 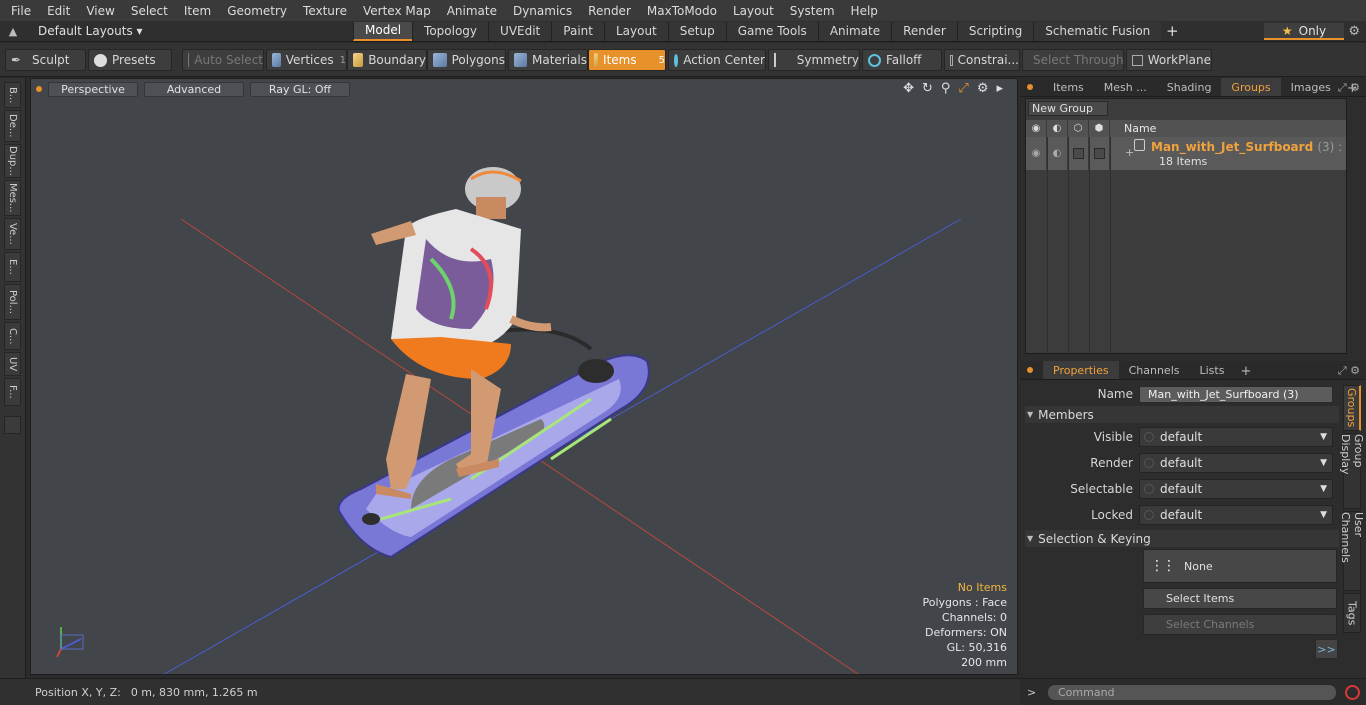 I want to click on row-lock-checkbox, so click(x=1099, y=153).